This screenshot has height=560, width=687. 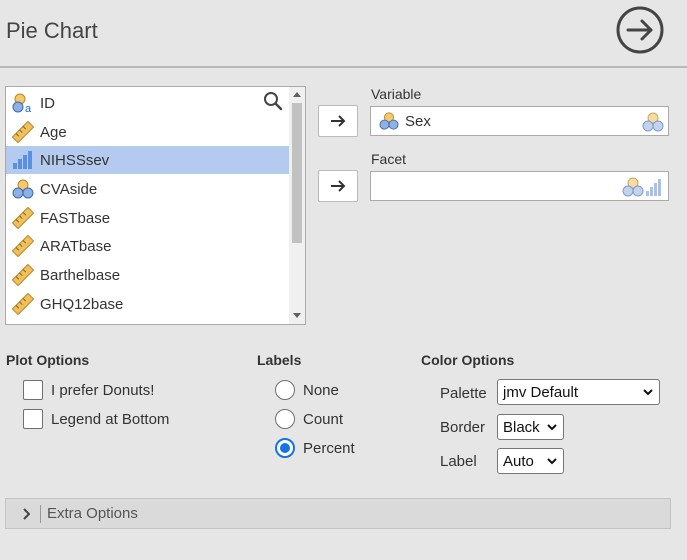 What do you see at coordinates (279, 360) in the screenshot?
I see `labels-title: Labels` at bounding box center [279, 360].